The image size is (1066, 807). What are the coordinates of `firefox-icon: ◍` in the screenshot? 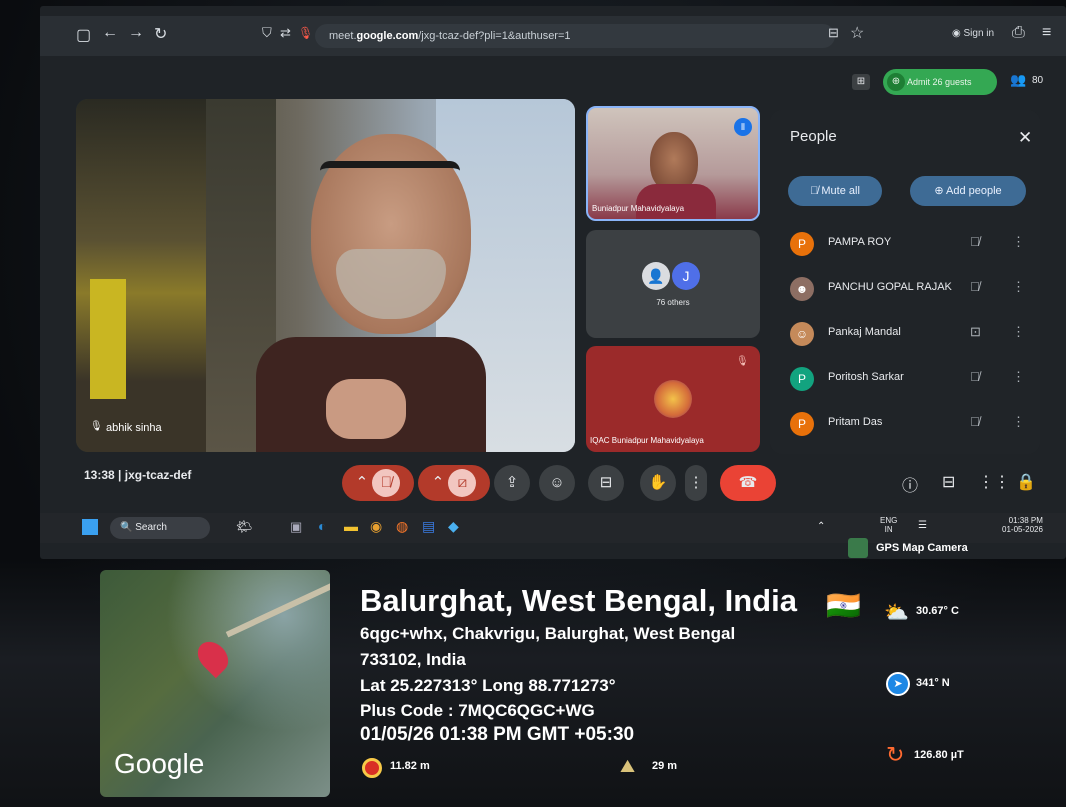 It's located at (402, 526).